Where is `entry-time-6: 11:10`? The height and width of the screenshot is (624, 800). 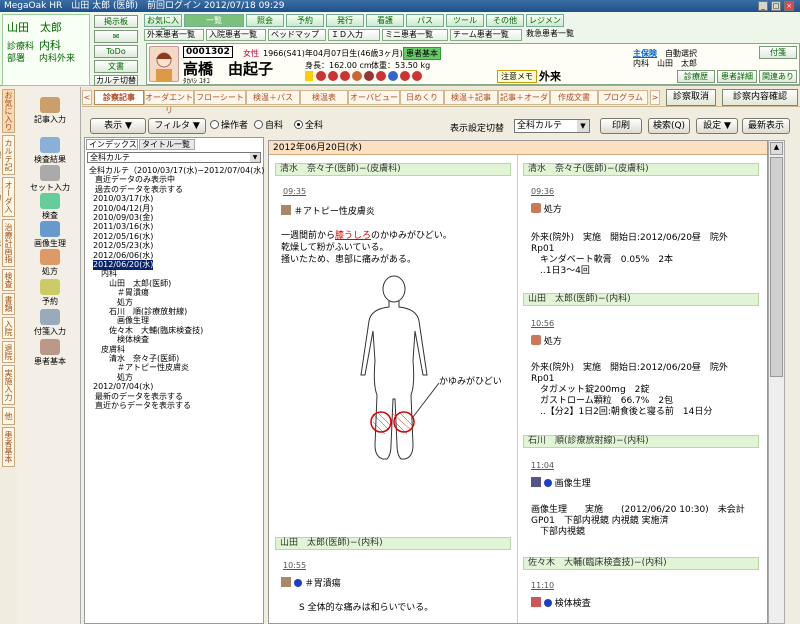 entry-time-6: 11:10 is located at coordinates (542, 585).